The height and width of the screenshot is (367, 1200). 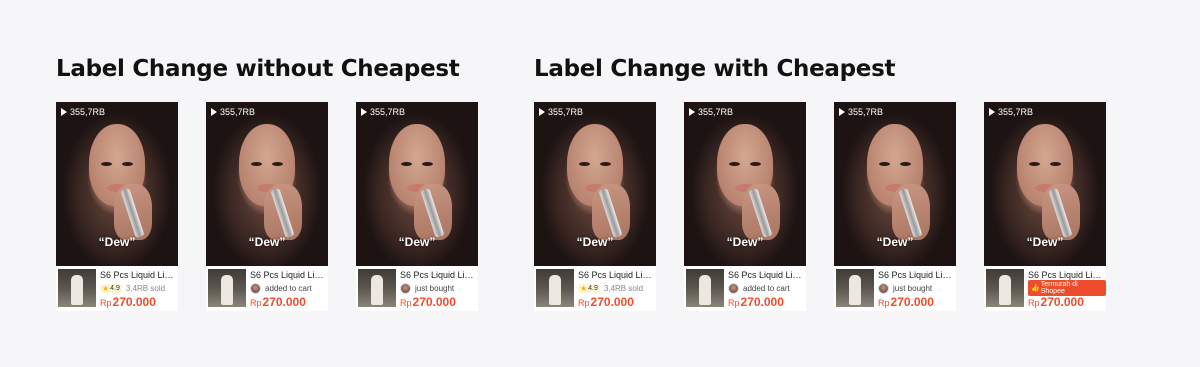 I want to click on thumbs-up-icon: 👍, so click(x=1035, y=288).